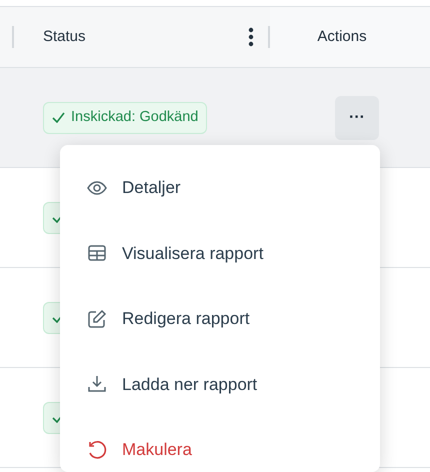  Describe the element at coordinates (220, 319) in the screenshot. I see `menu-item: Redigera rapport` at that location.